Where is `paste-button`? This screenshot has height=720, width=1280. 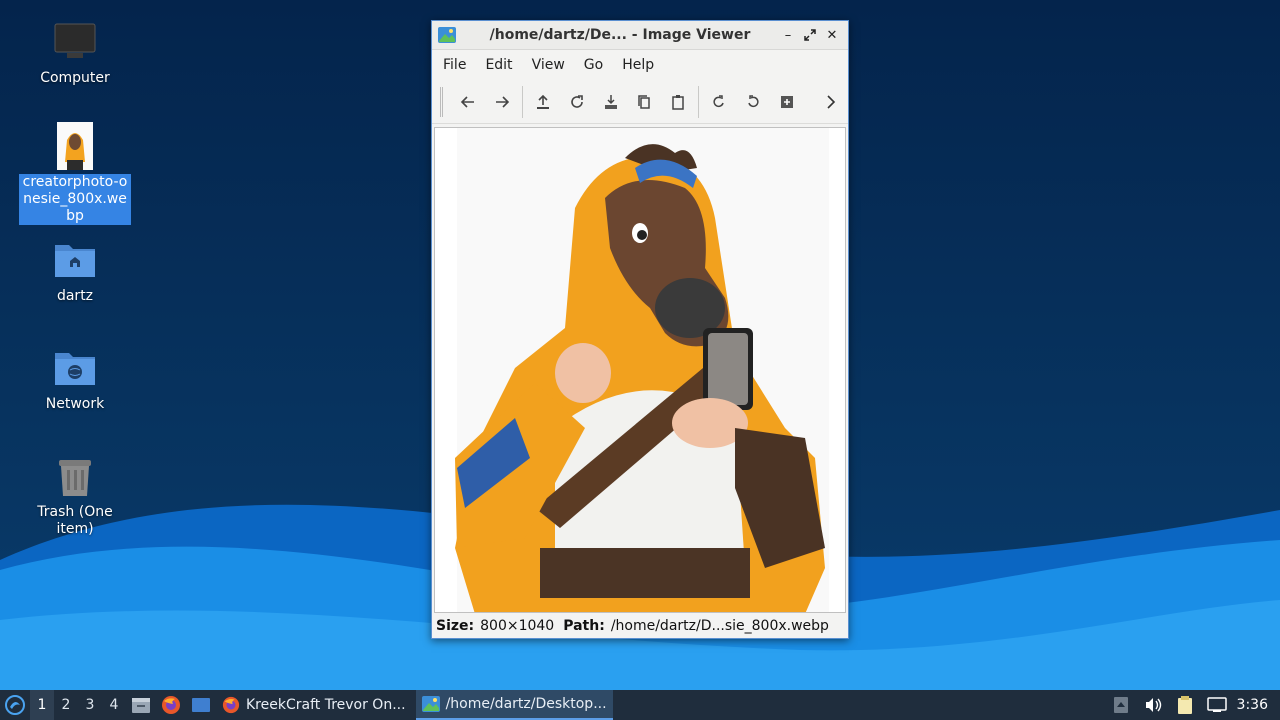 paste-button is located at coordinates (678, 102).